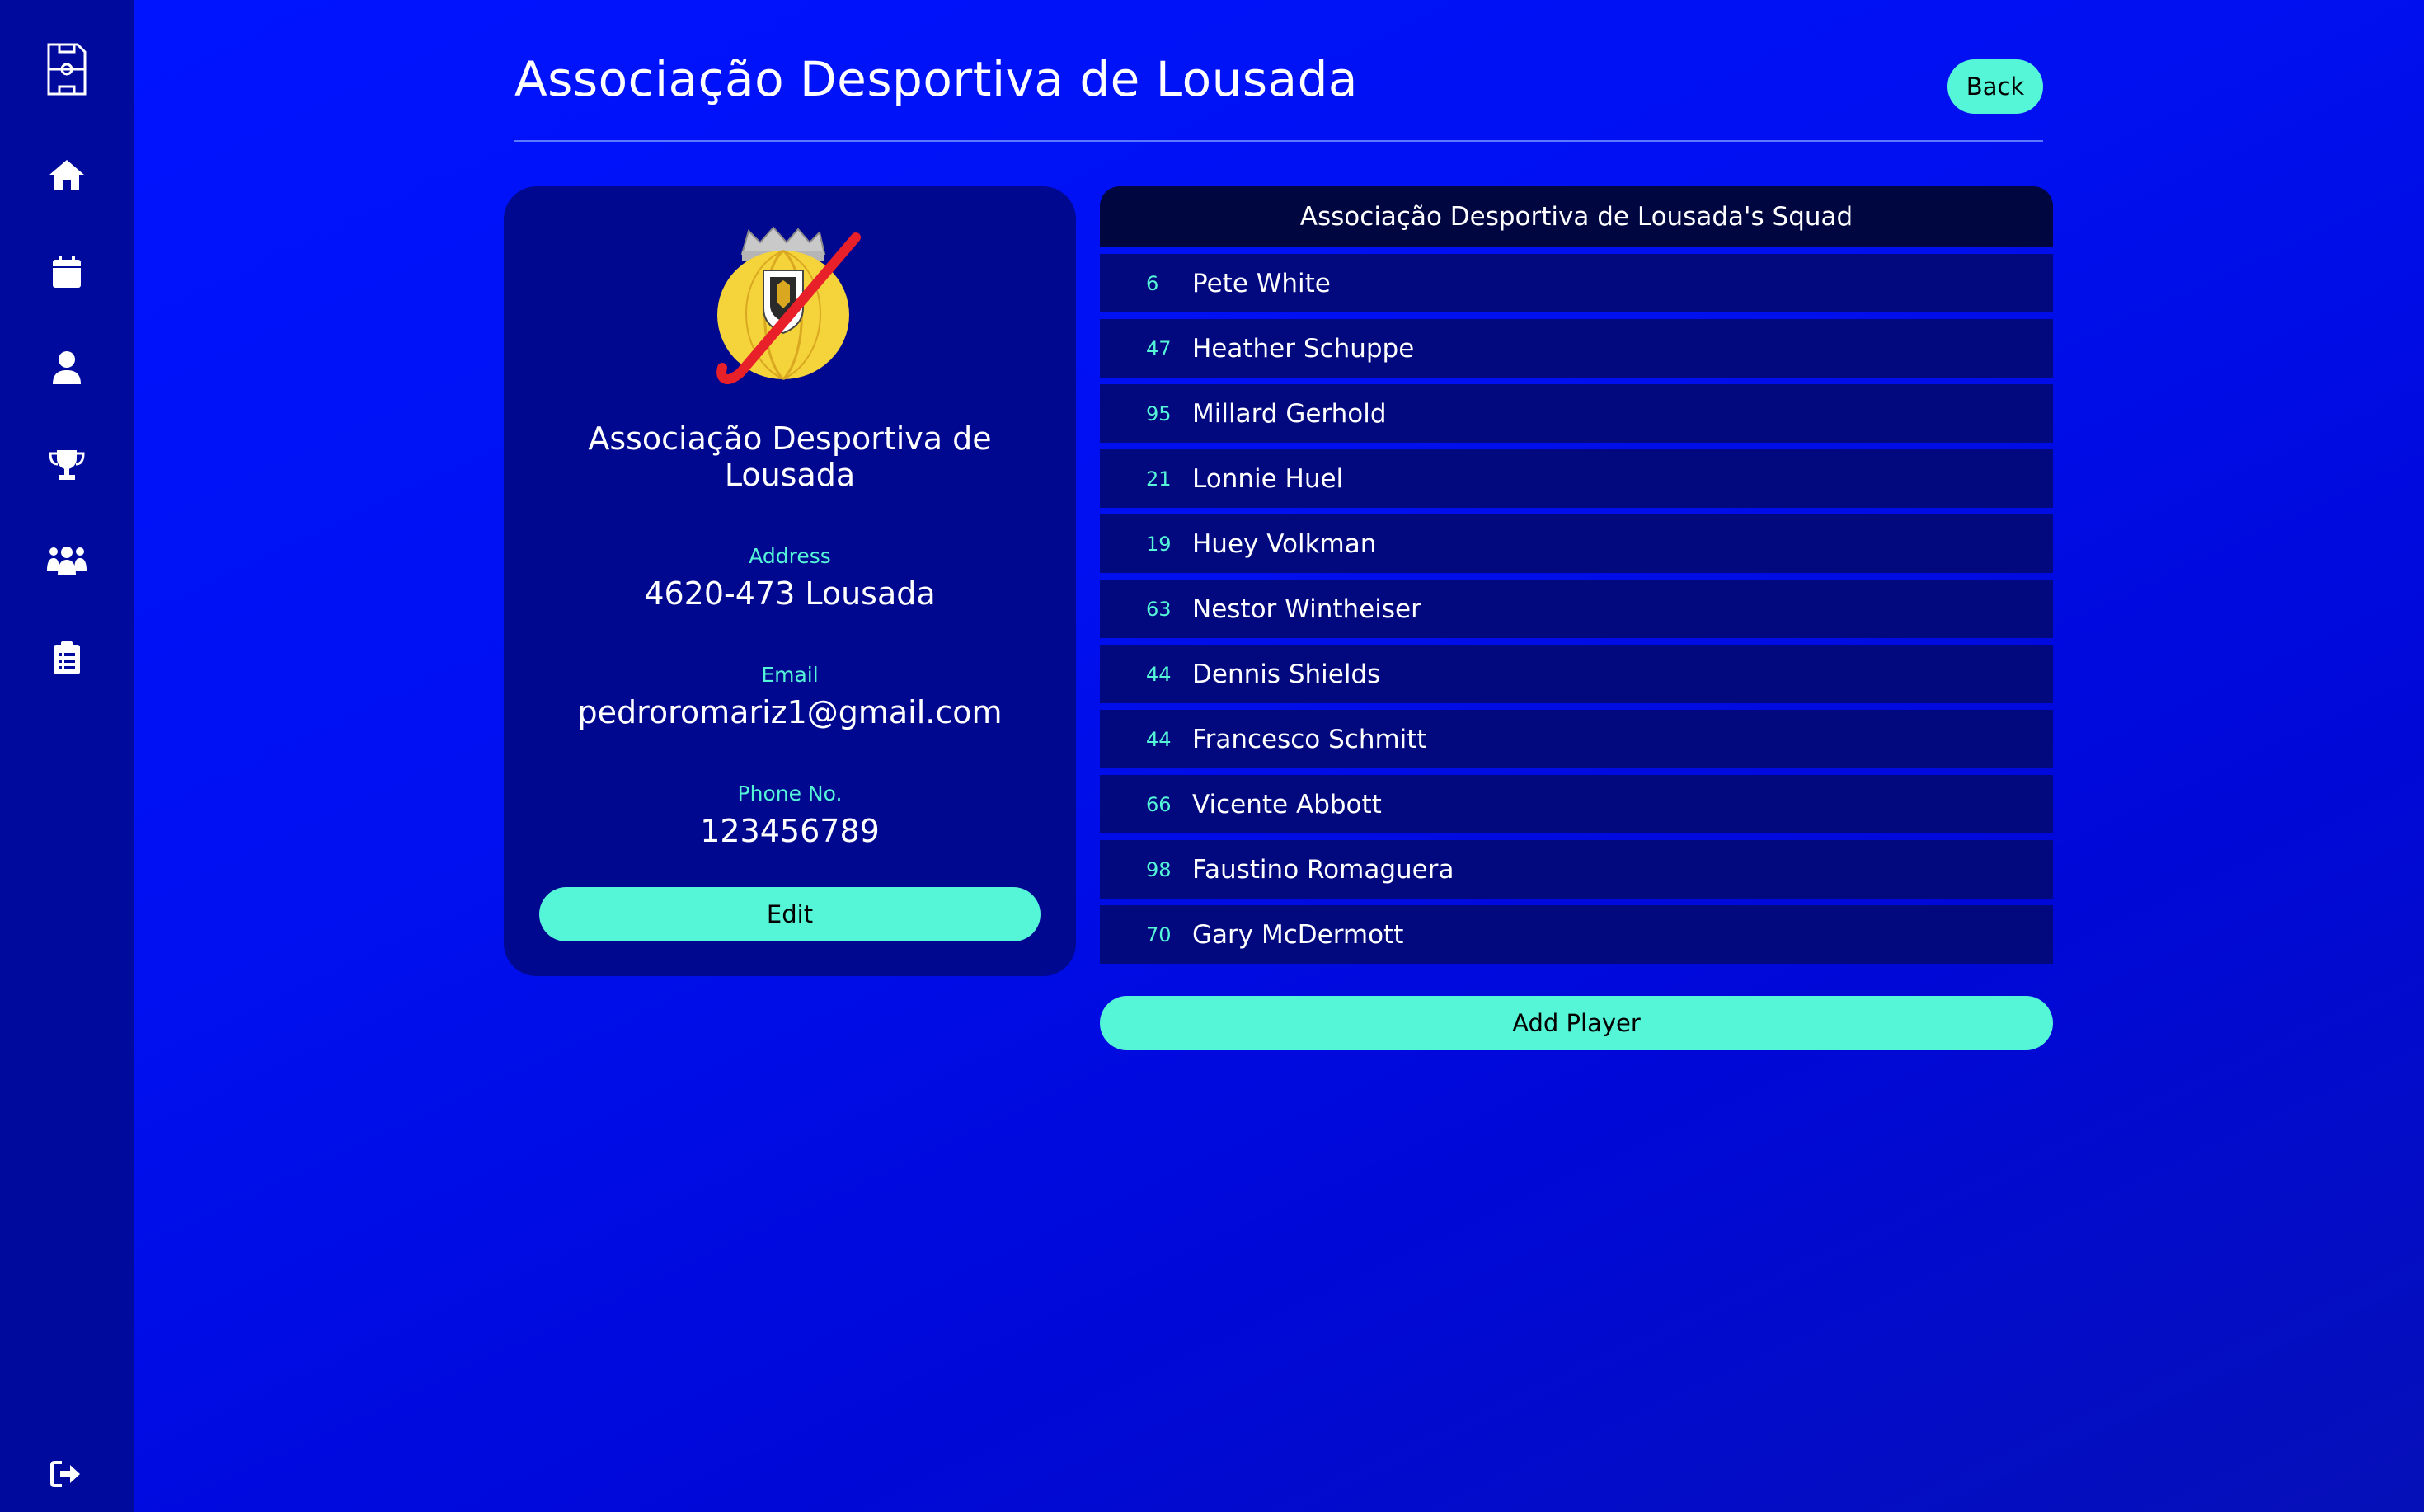 This screenshot has width=2424, height=1512. Describe the element at coordinates (1159, 479) in the screenshot. I see `player-number: 21` at that location.